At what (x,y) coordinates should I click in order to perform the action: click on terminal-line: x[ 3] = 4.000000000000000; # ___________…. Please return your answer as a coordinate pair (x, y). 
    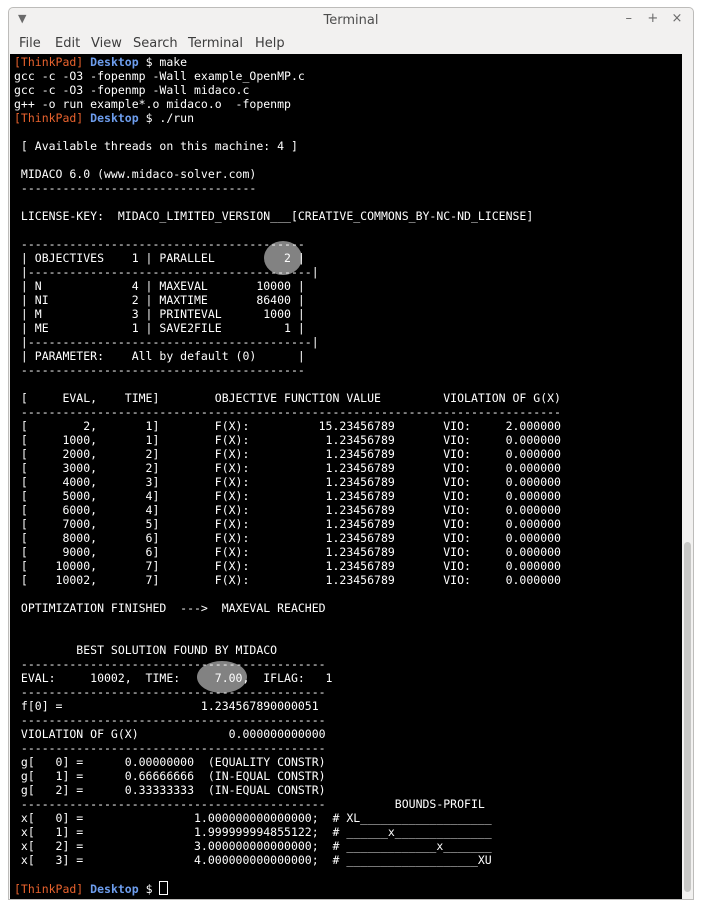
    Looking at the image, I should click on (253, 860).